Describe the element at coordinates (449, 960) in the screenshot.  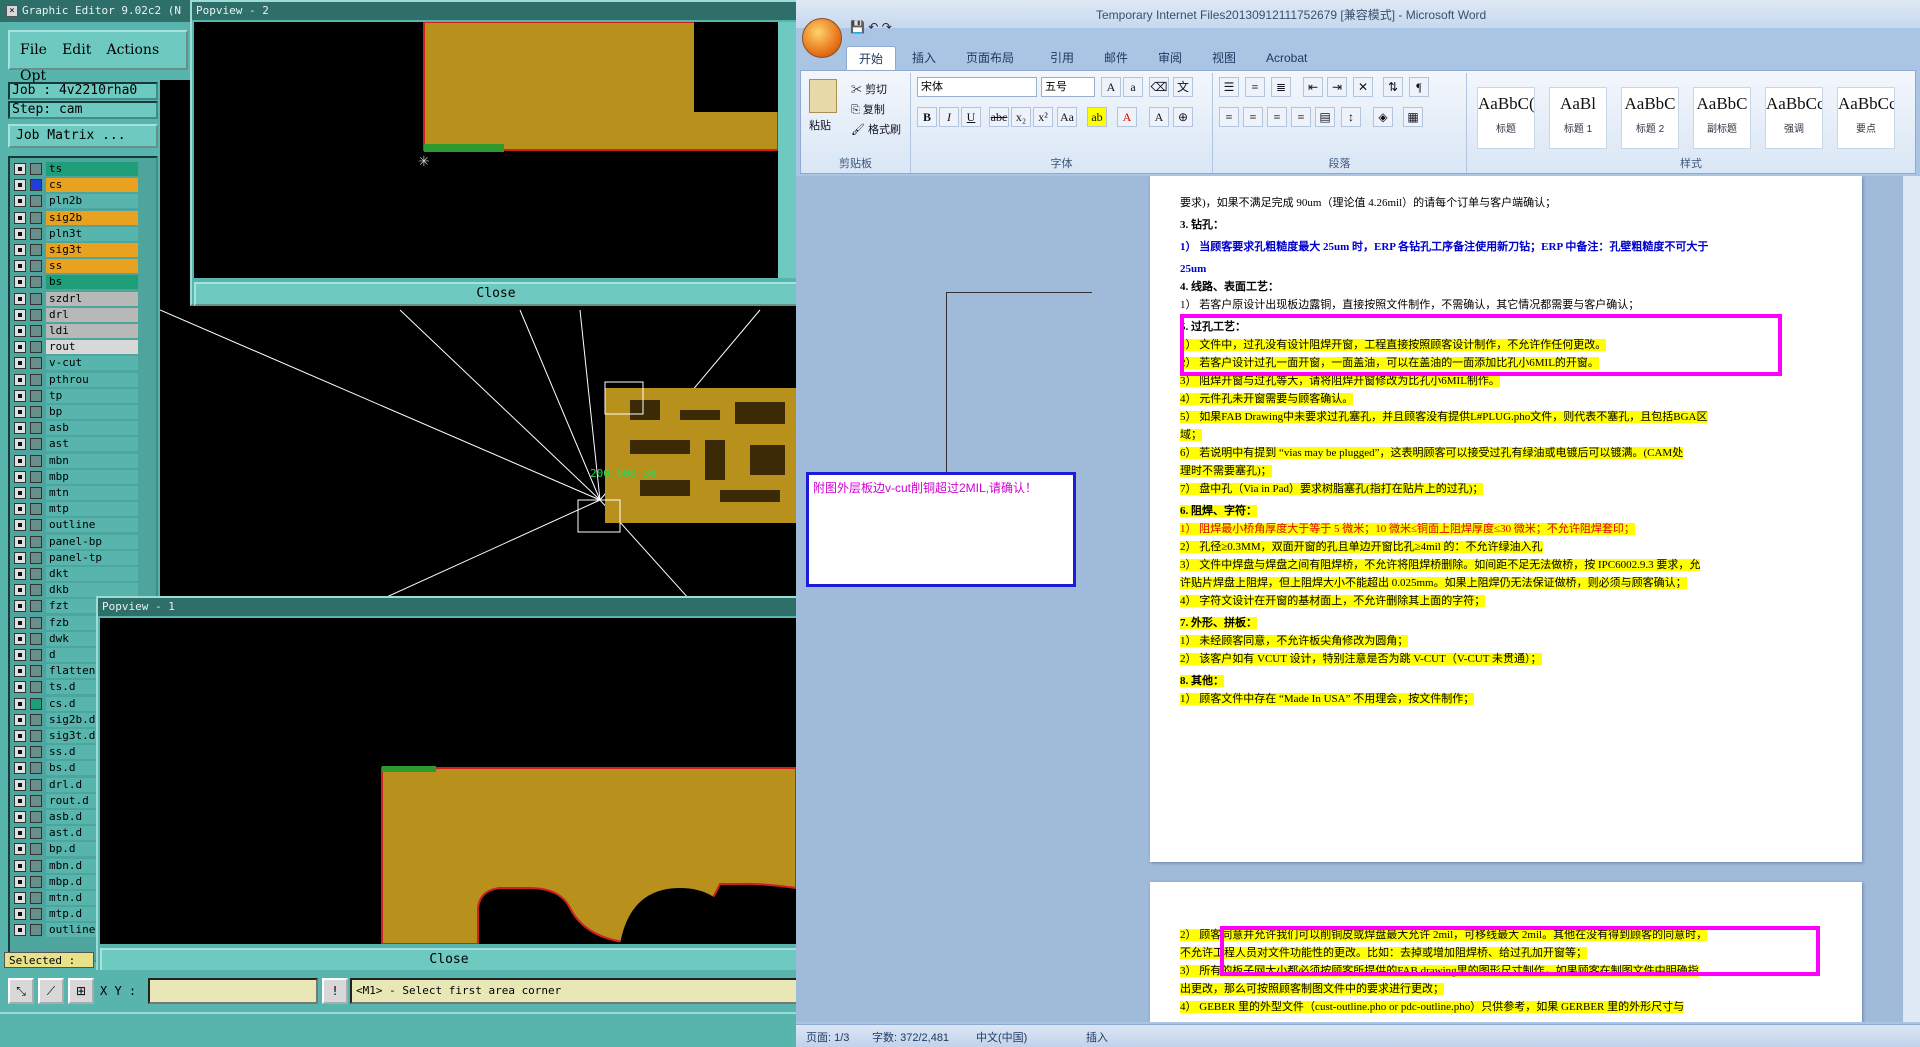
I see `popview-1-close-button: Close` at that location.